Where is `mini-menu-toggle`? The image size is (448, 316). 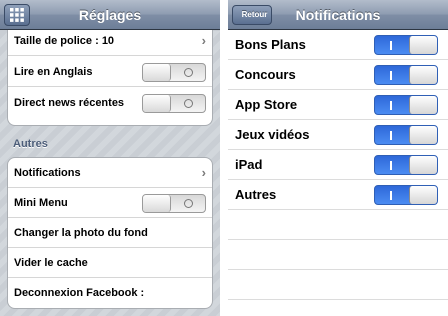 mini-menu-toggle is located at coordinates (174, 203).